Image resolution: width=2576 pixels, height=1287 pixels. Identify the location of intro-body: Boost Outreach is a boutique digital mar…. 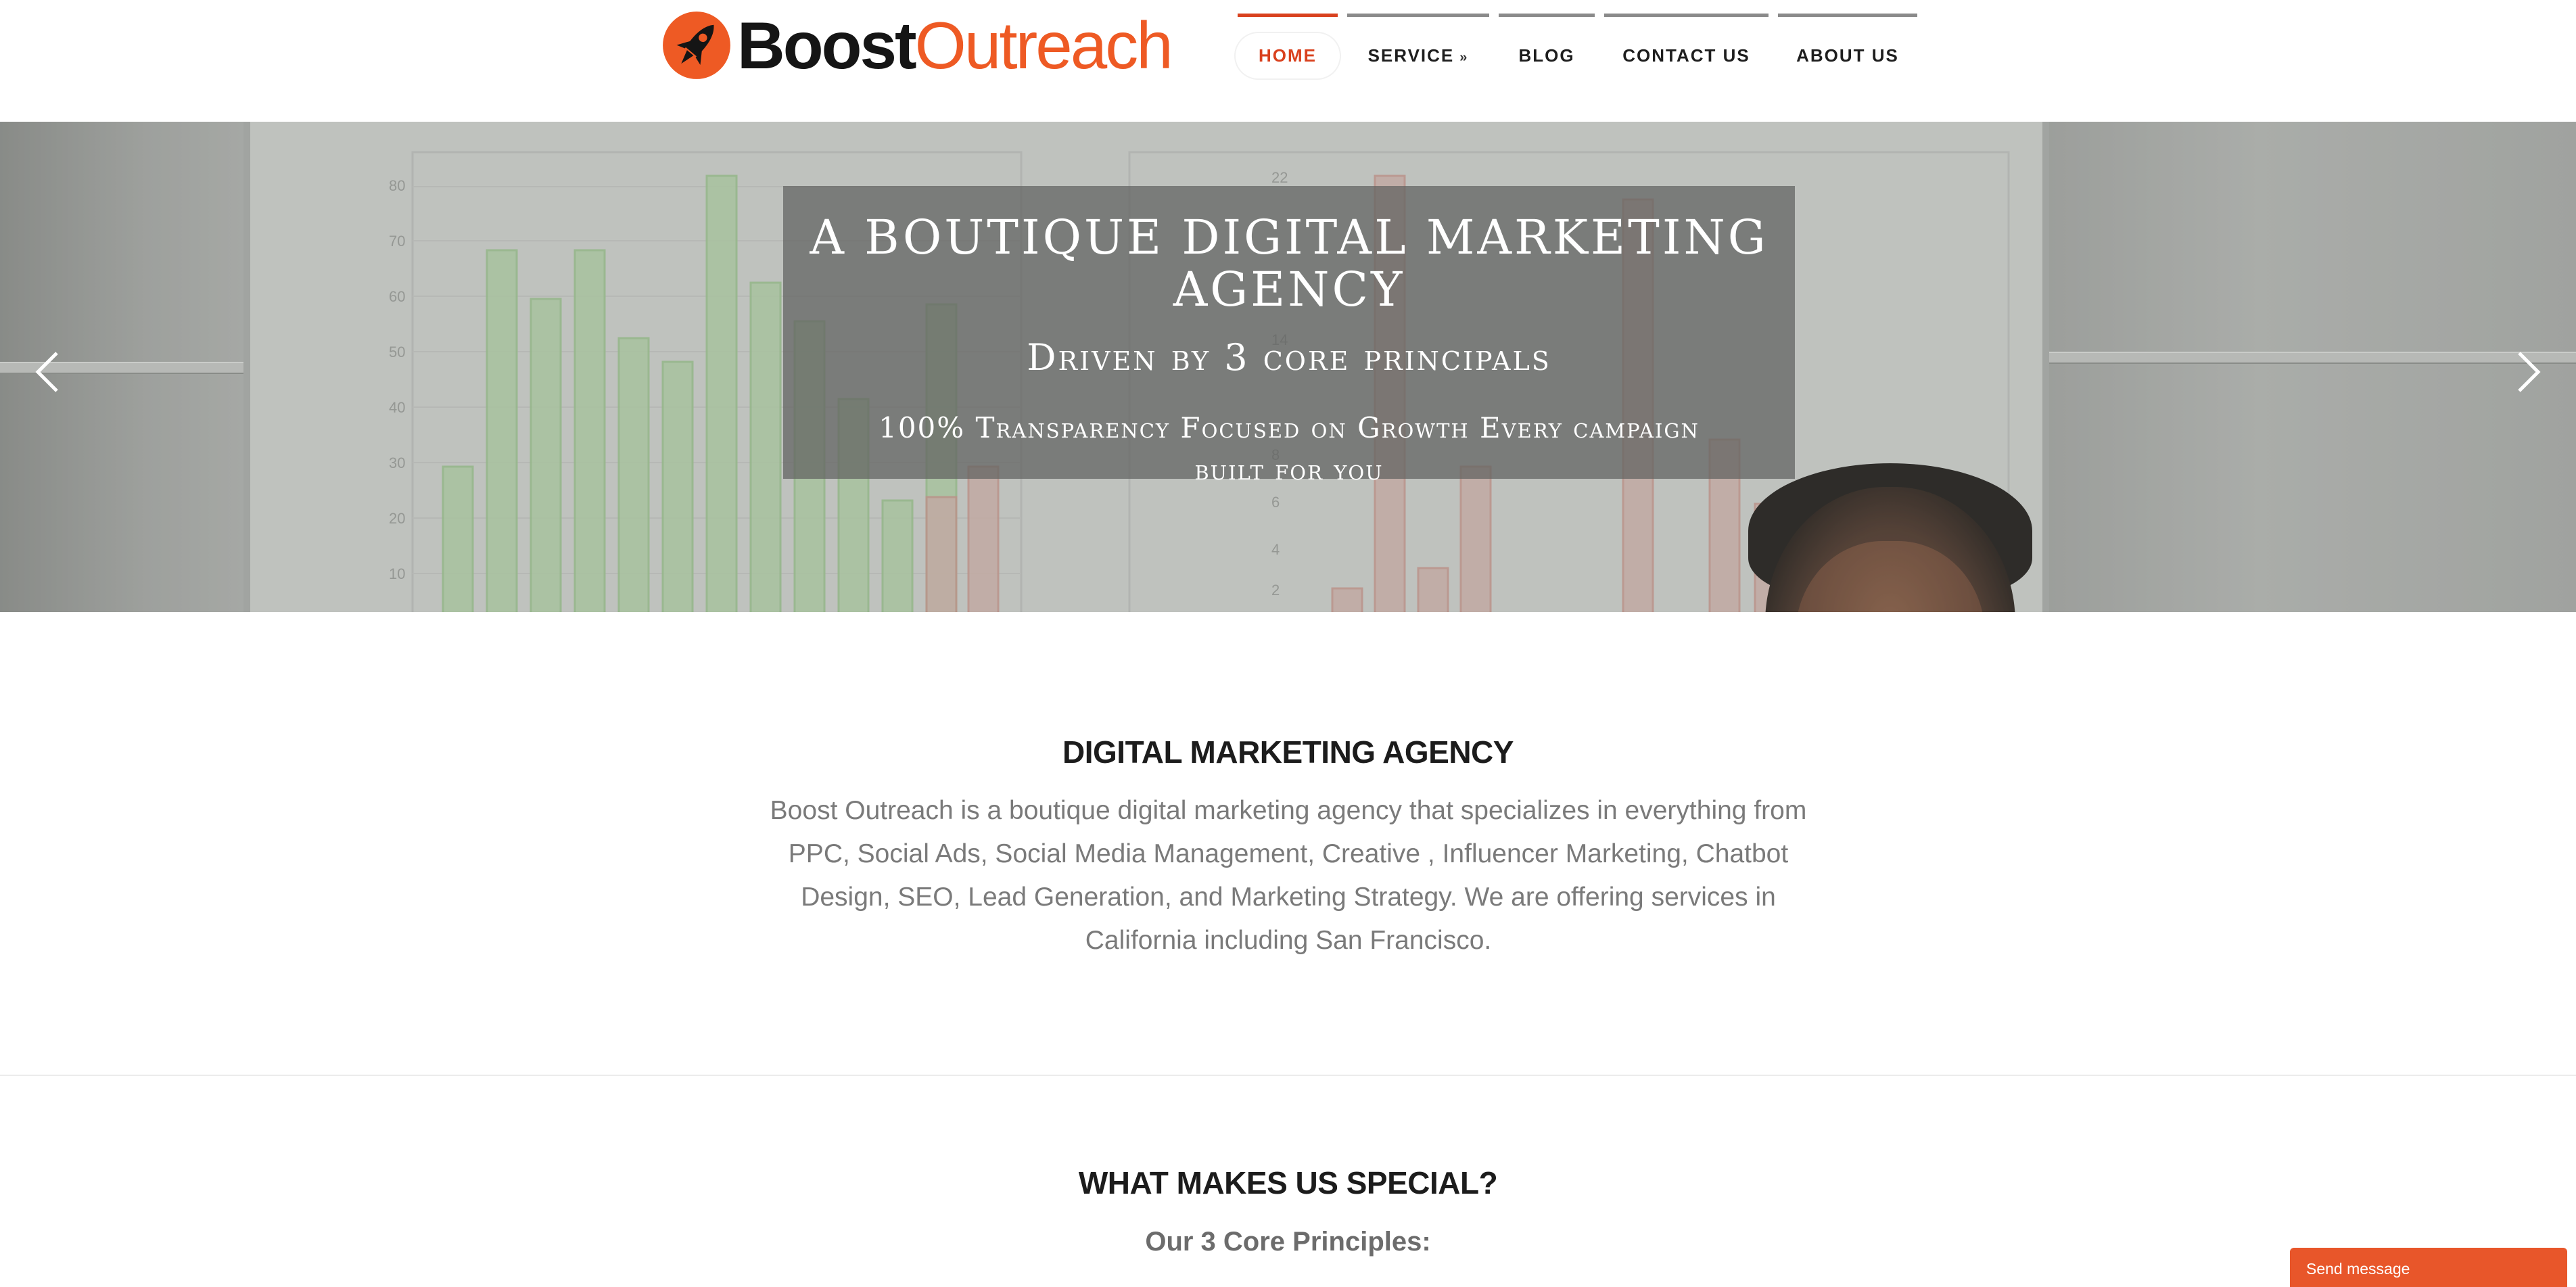
(1288, 876).